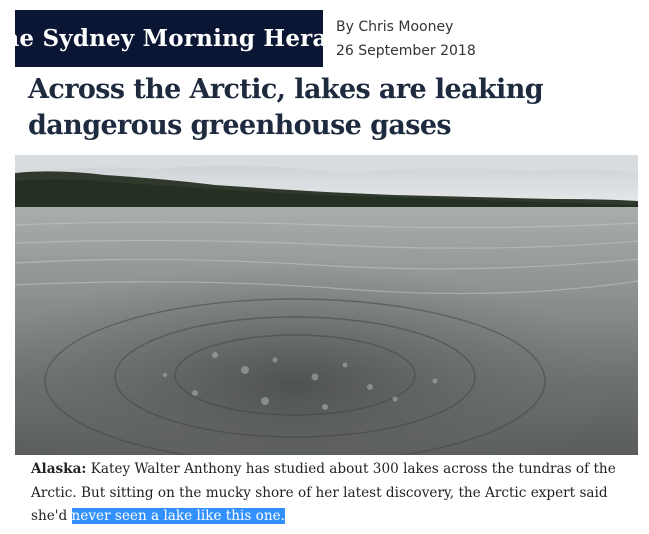 The image size is (649, 534). What do you see at coordinates (406, 39) in the screenshot?
I see `byline: By Chris Mooney 26 September 2018` at bounding box center [406, 39].